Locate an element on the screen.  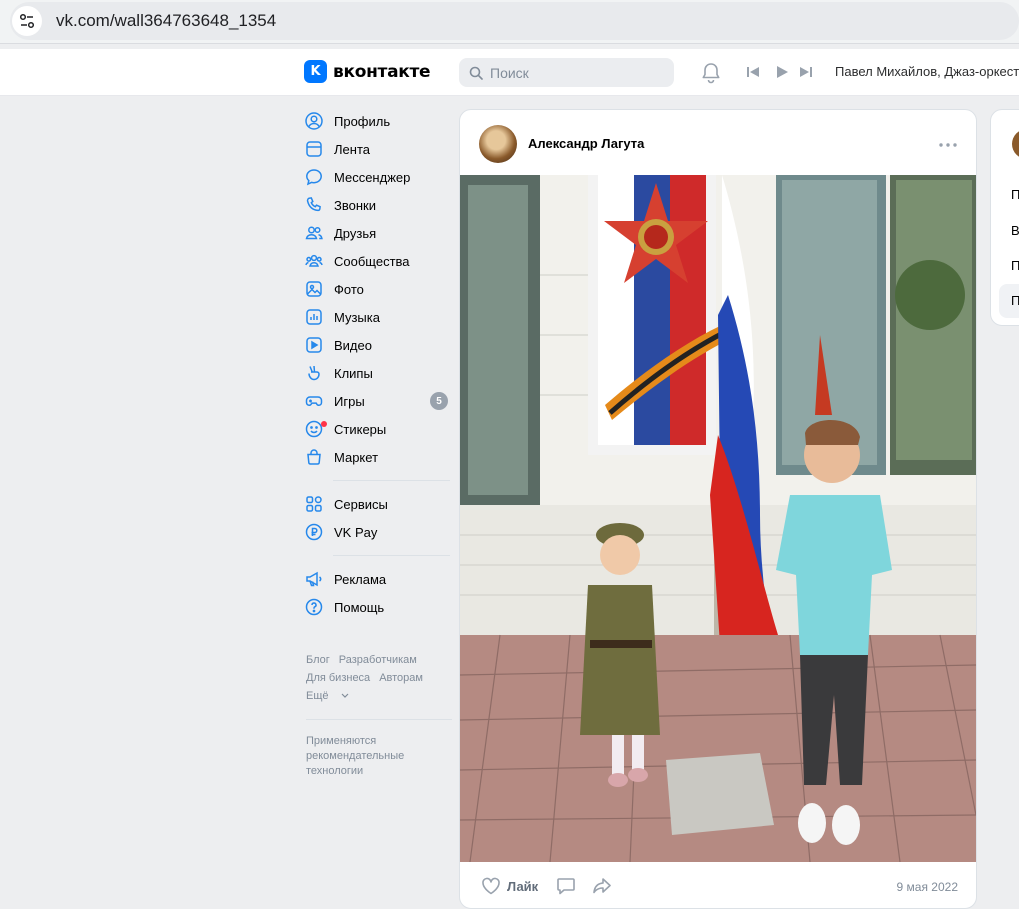
search-input is located at coordinates (575, 72).